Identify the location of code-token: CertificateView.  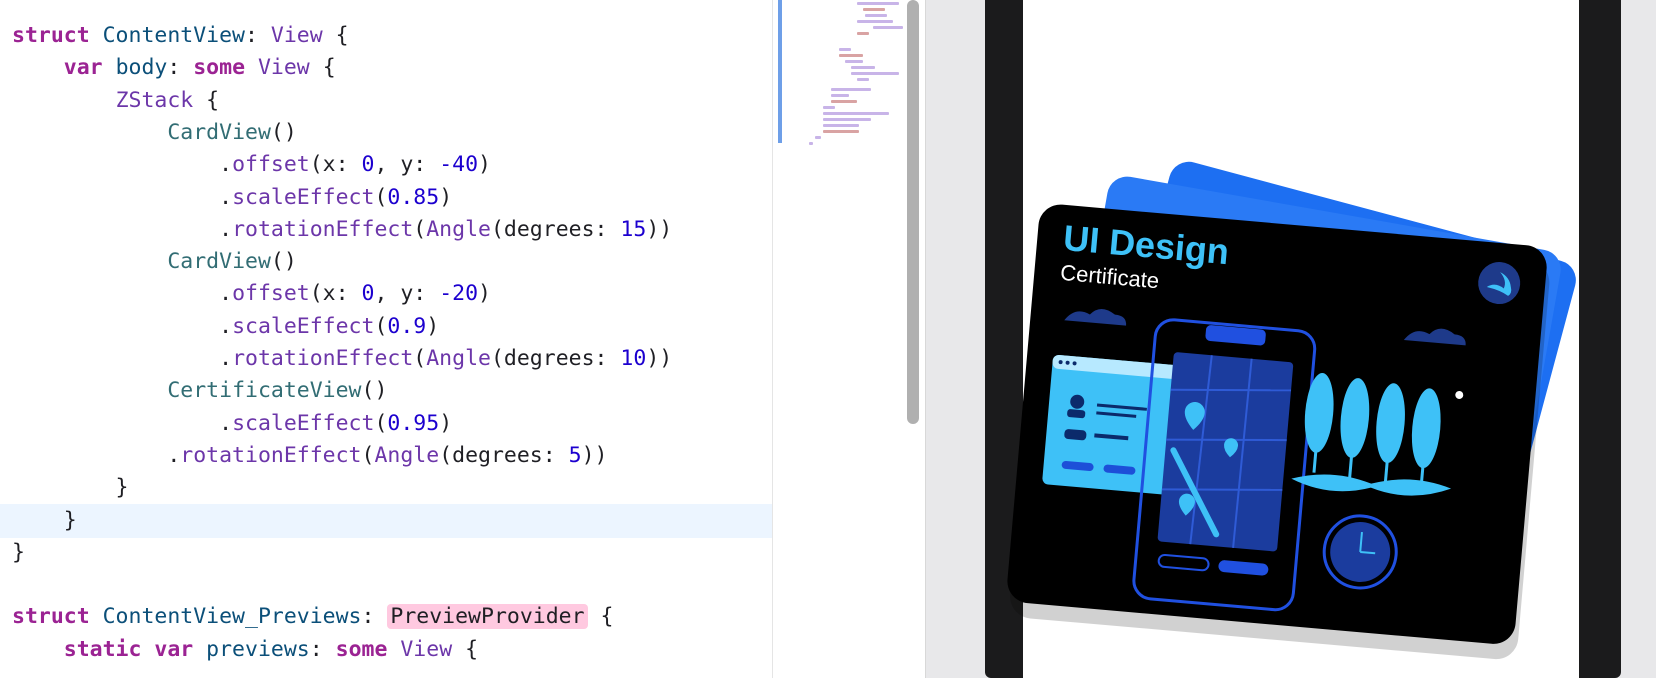
(264, 391).